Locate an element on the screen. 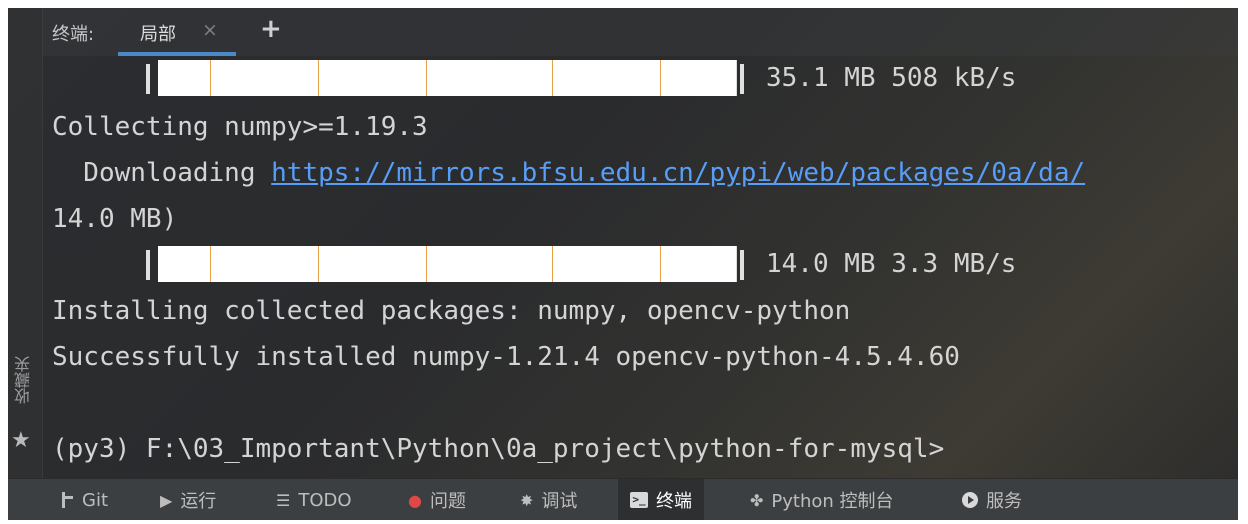  tool-git-button: Git is located at coordinates (84, 499).